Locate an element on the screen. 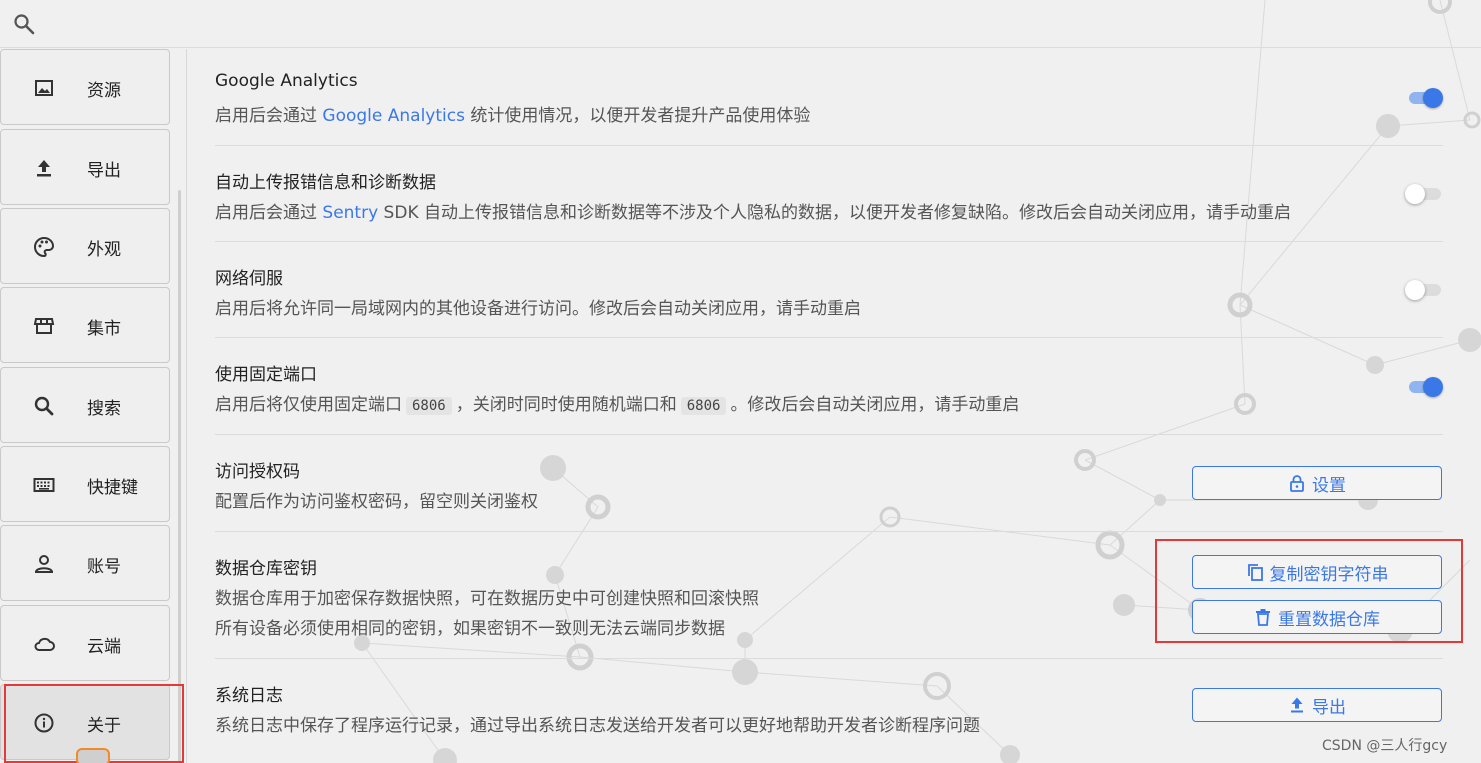 This screenshot has width=1481, height=763. sidebar-item-search: 搜索 is located at coordinates (85, 405).